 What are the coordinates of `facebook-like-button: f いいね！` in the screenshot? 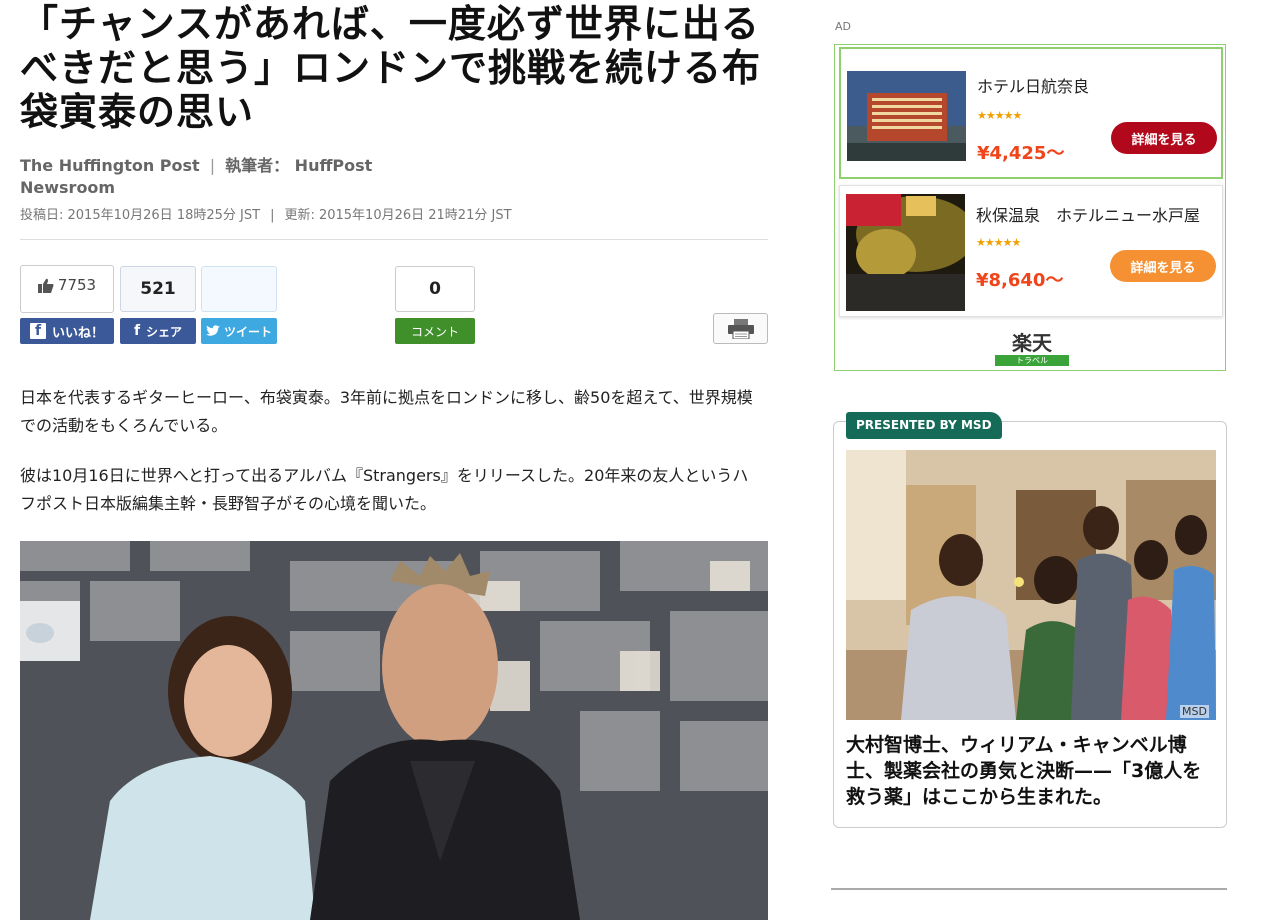 It's located at (67, 331).